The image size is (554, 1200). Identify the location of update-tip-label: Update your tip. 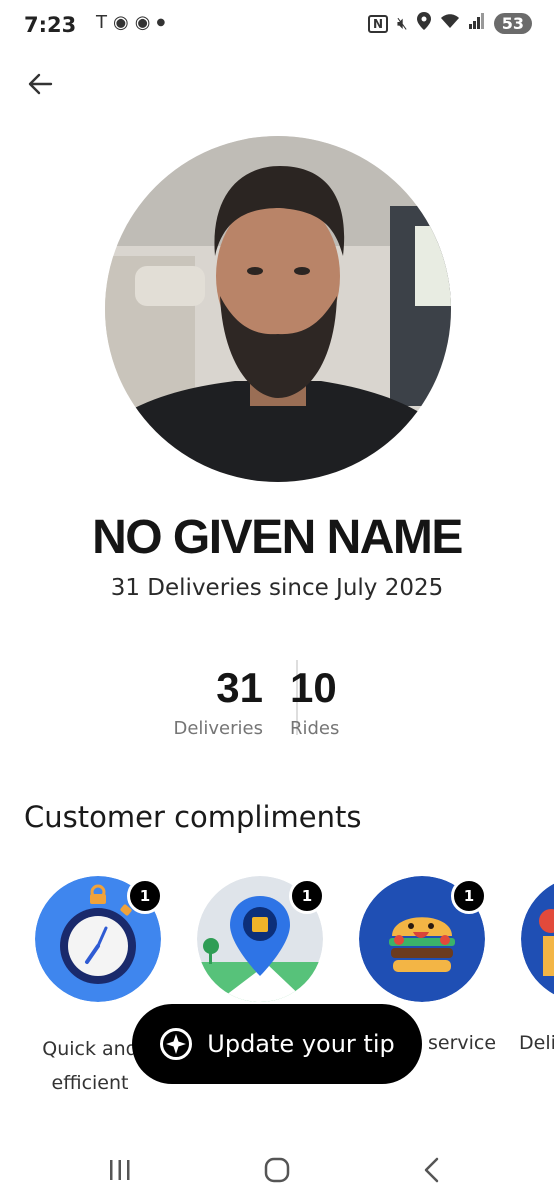
(301, 1044).